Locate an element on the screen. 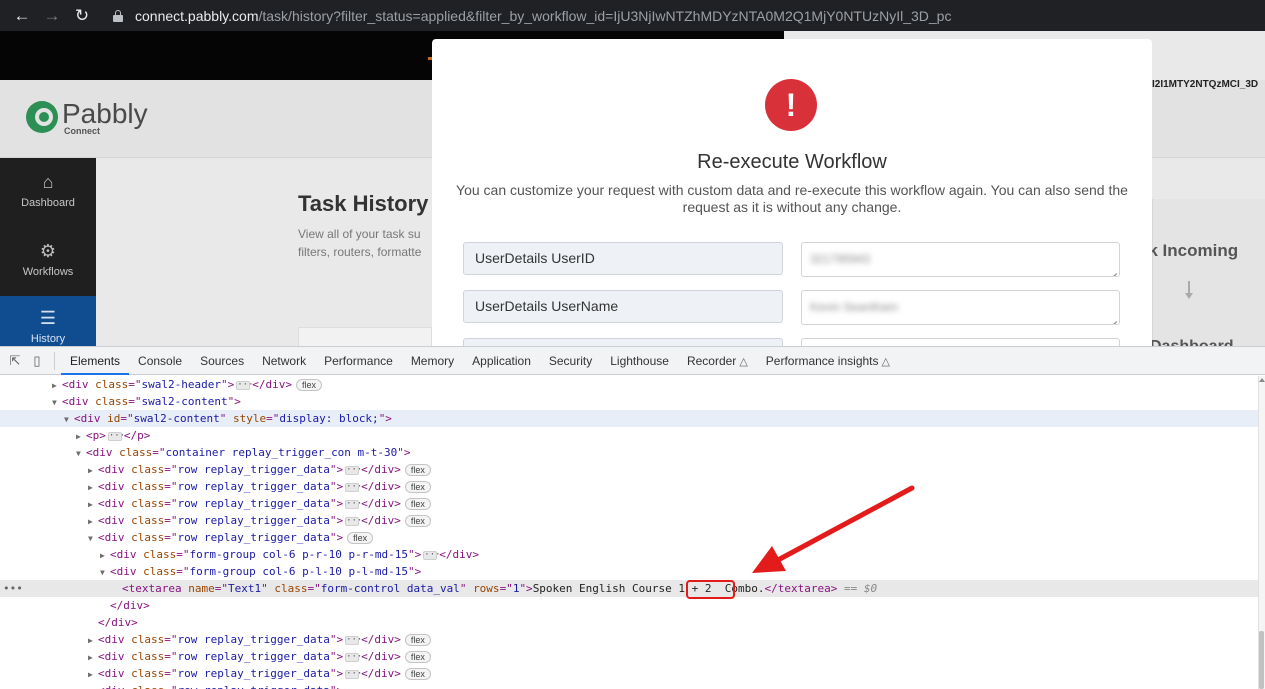 The height and width of the screenshot is (689, 1265). pabbly-logo: Pabbly Connect is located at coordinates (87, 117).